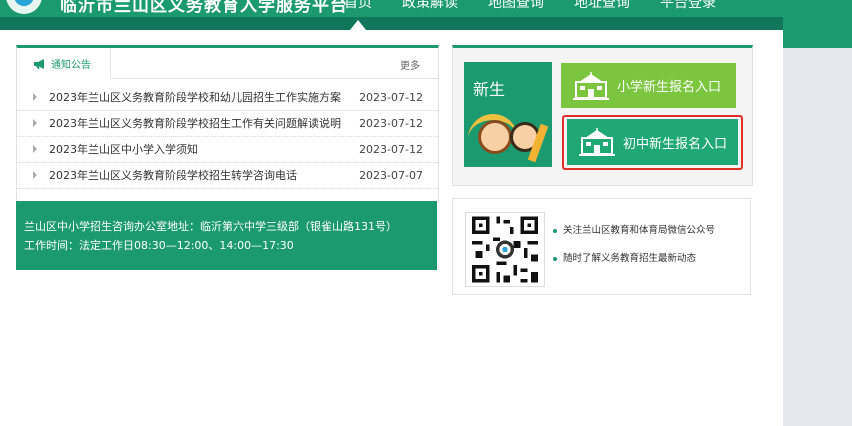  Describe the element at coordinates (817, 237) in the screenshot. I see `right-gray-area` at that location.